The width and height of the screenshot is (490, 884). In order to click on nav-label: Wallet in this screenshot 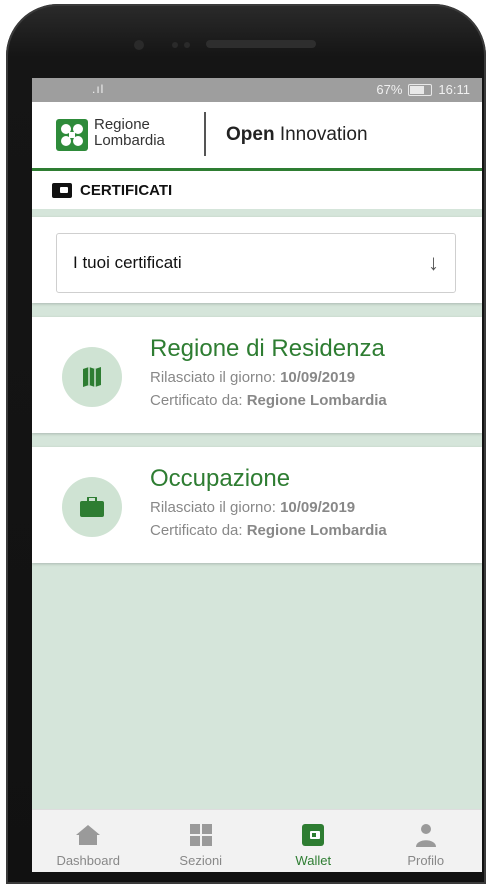, I will do `click(313, 860)`.